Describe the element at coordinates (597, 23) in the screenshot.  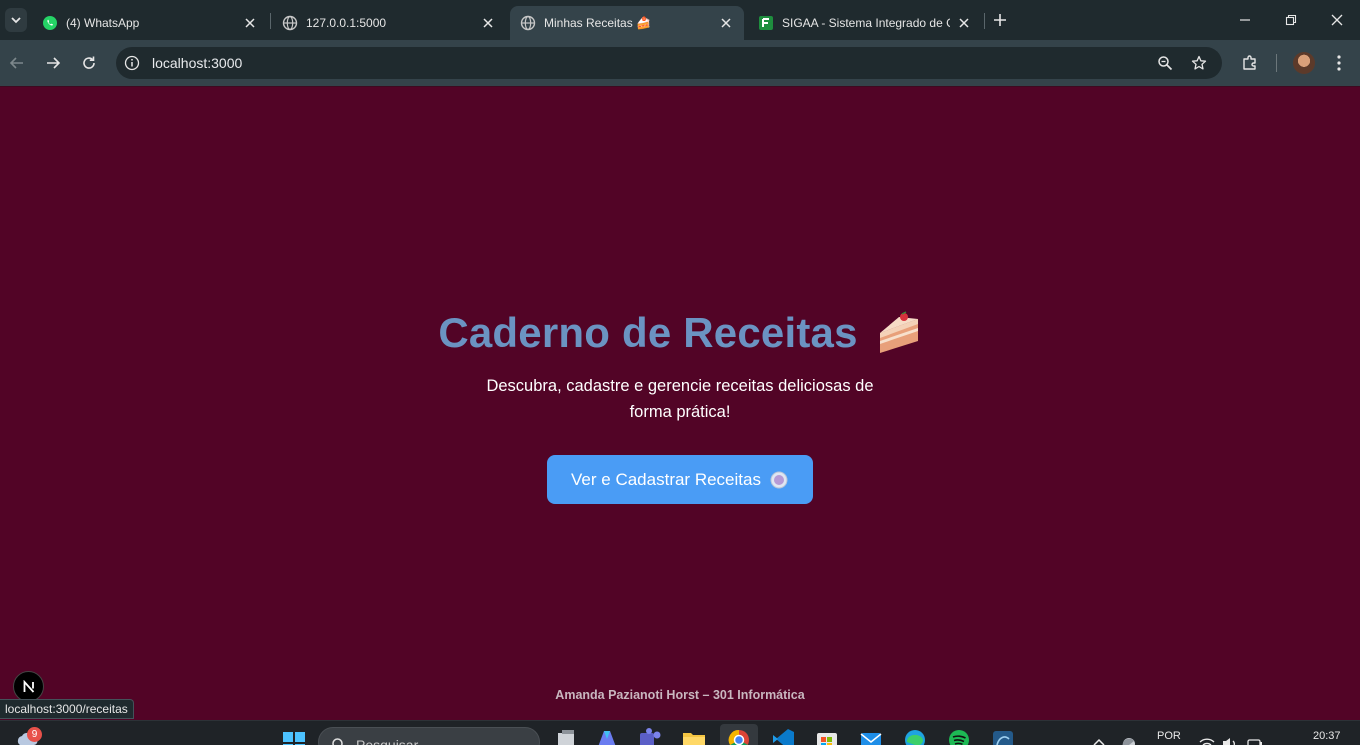
I see `tab-title: Minhas Receitas 🍰` at that location.